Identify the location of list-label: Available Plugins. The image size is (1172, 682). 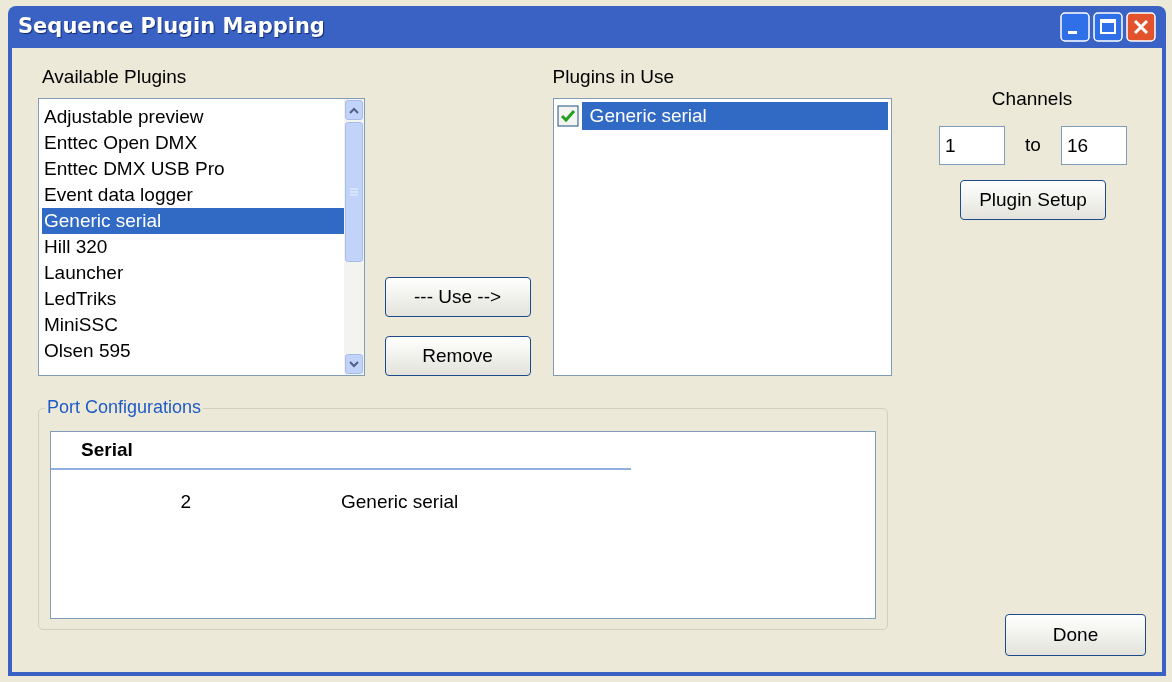
(115, 77).